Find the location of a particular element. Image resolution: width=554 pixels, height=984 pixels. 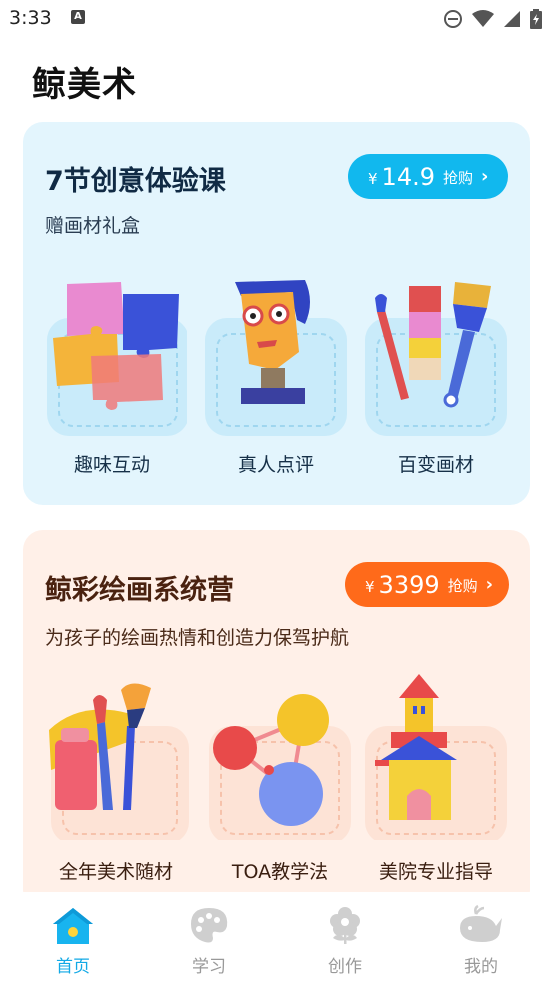

status-time: 3:33 is located at coordinates (30, 18).